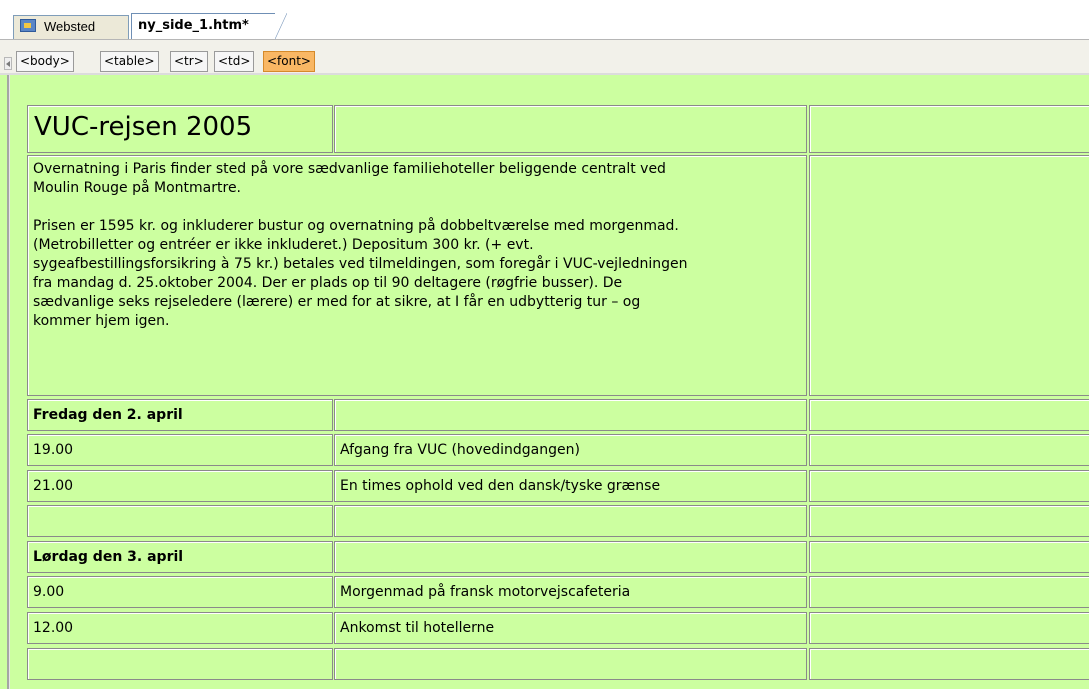 The image size is (1089, 689). Describe the element at coordinates (417, 628) in the screenshot. I see `activity-text: Ankomst til hotellerne` at that location.